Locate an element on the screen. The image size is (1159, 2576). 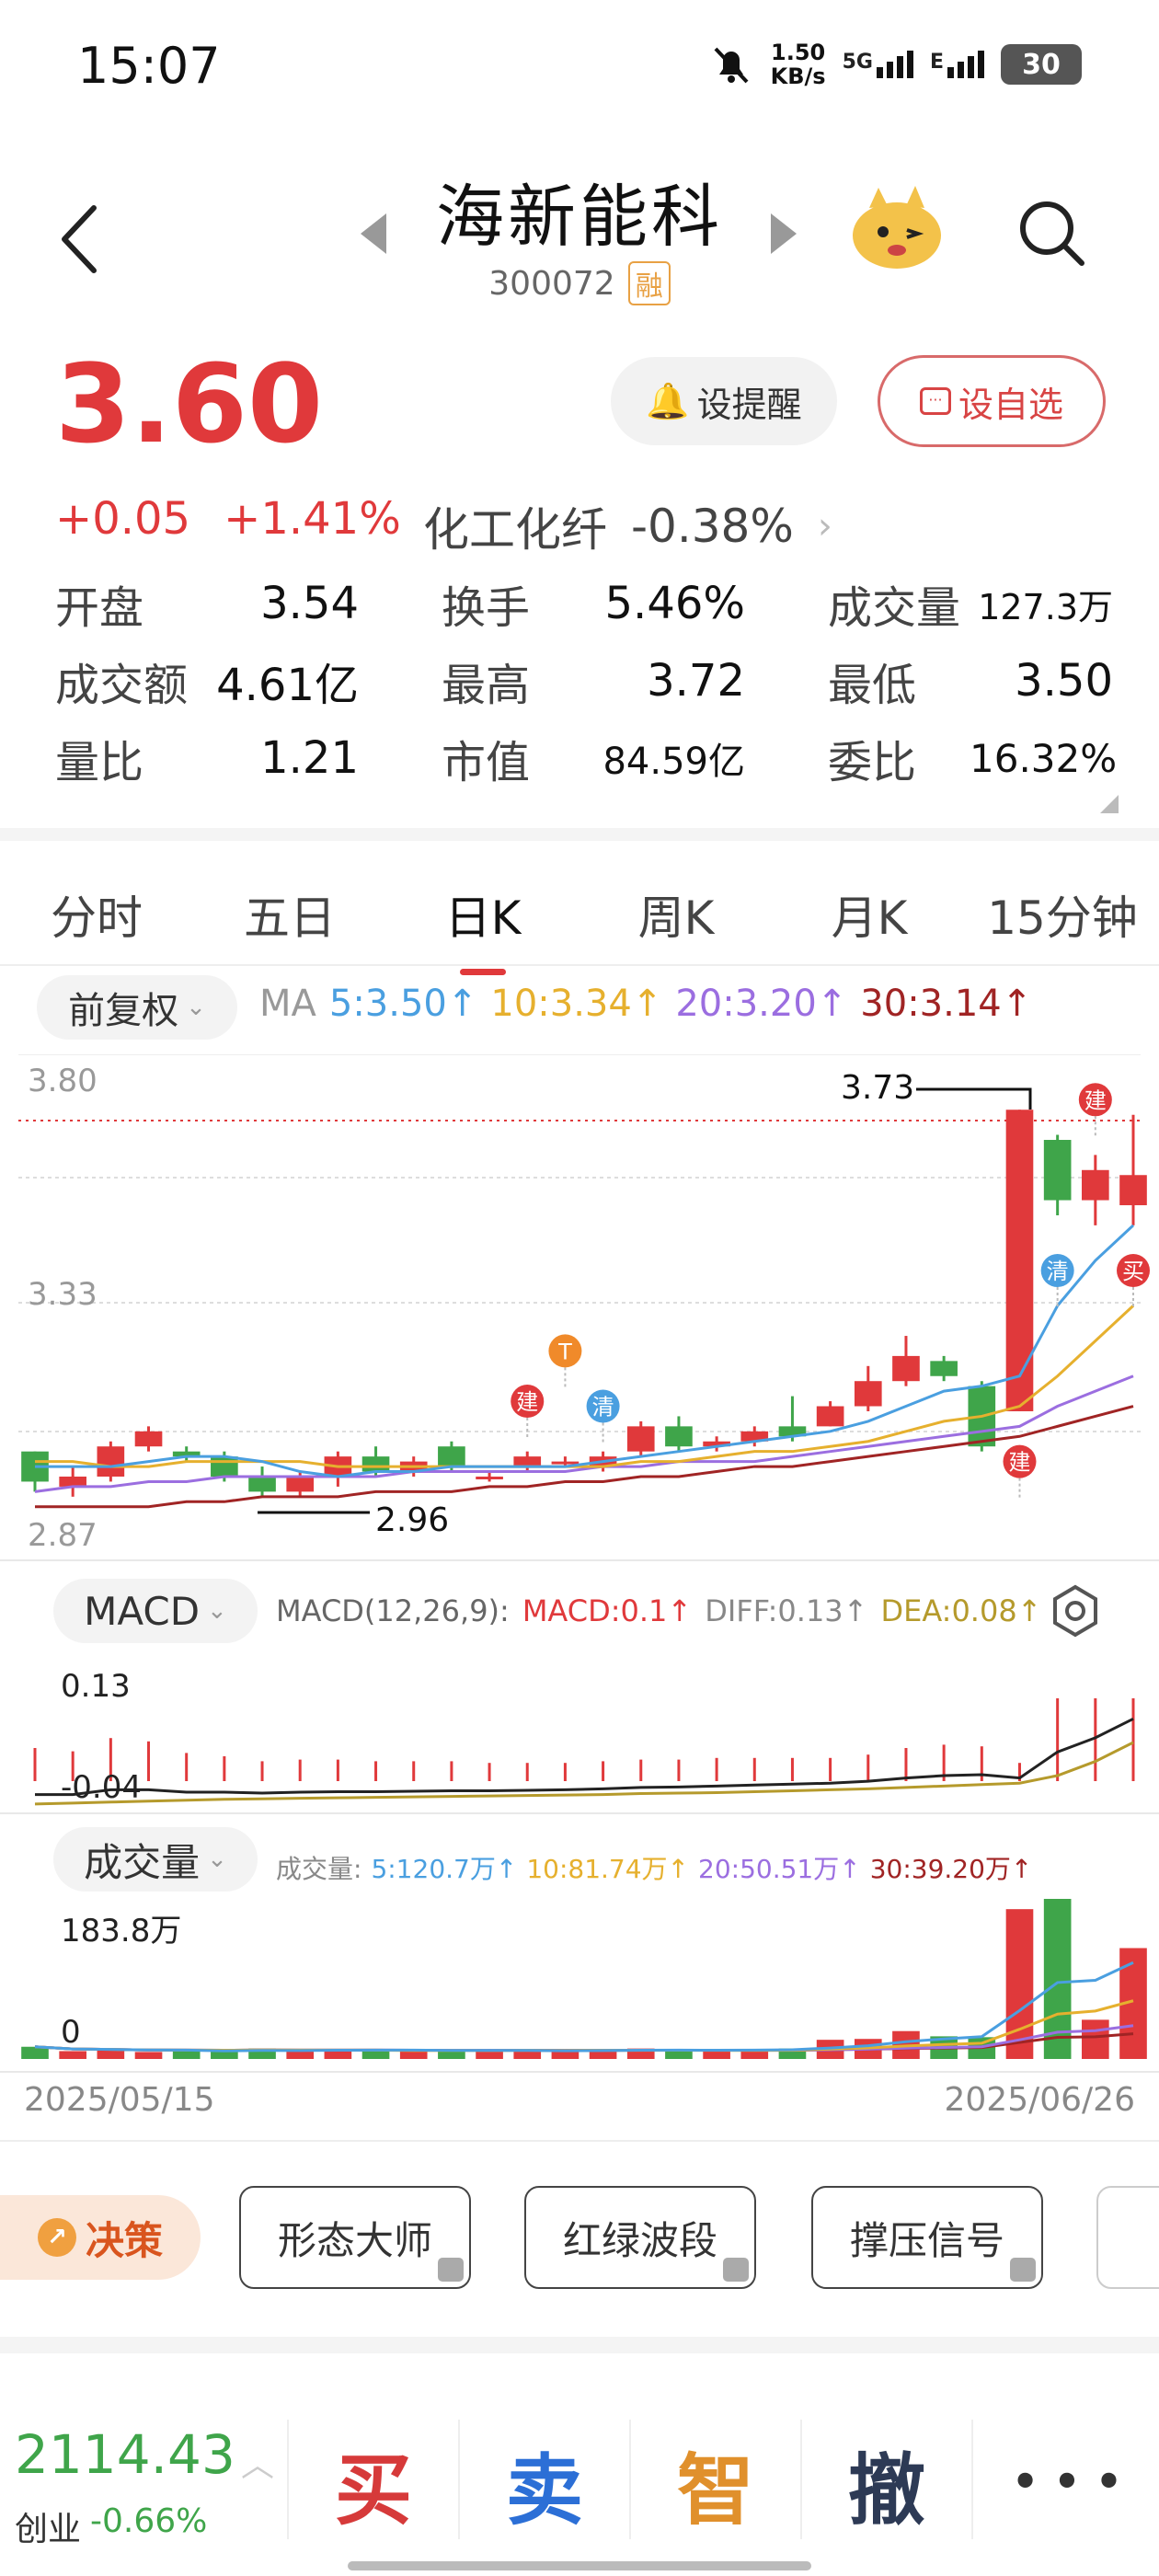
t-marker-text: T is located at coordinates (564, 1351).